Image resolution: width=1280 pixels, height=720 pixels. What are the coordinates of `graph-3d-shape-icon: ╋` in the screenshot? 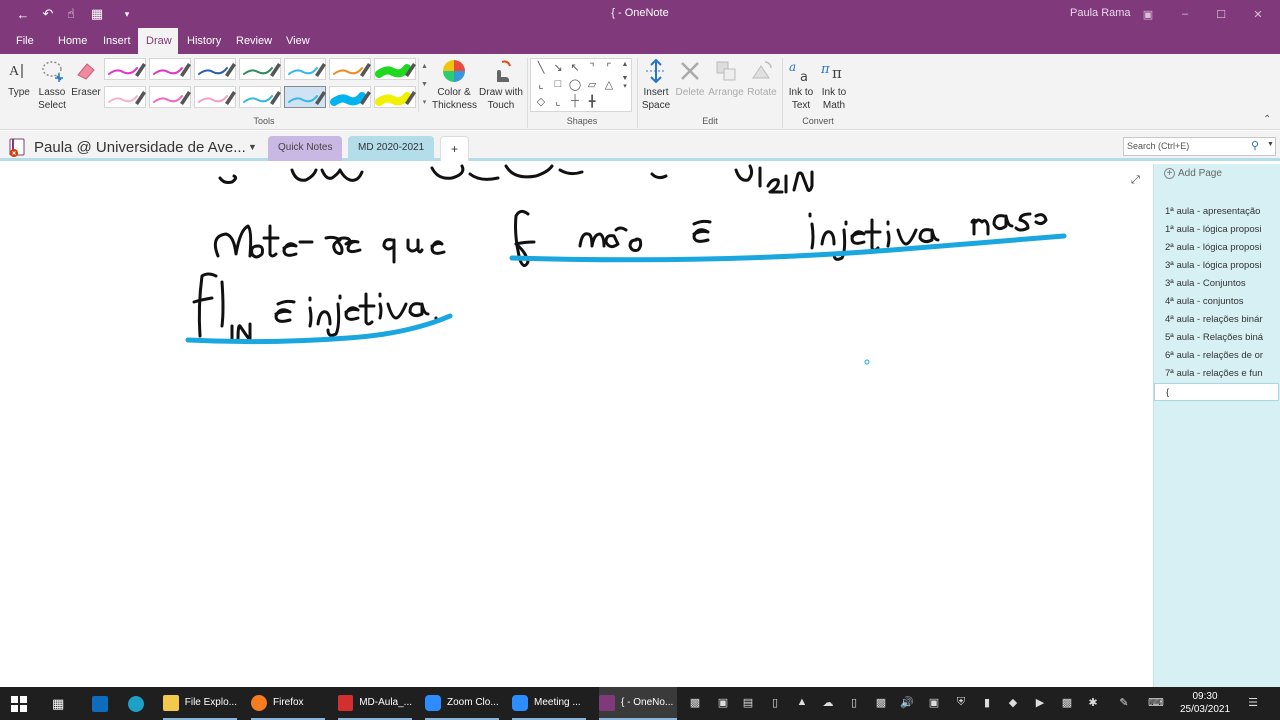 It's located at (592, 101).